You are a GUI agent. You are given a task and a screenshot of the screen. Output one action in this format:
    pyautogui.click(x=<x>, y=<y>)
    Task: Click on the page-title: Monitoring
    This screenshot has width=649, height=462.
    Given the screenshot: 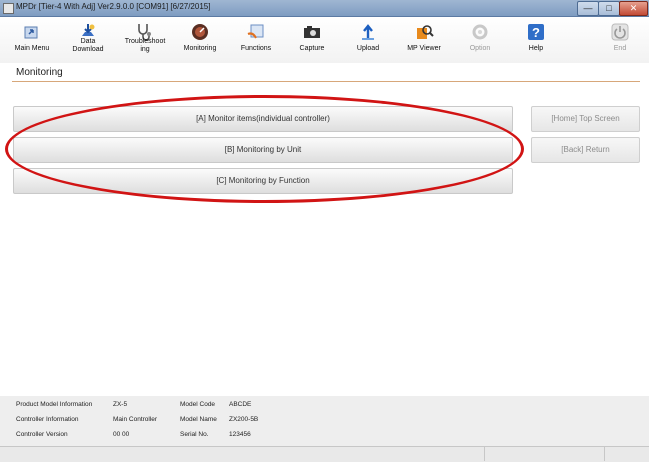 What is the action you would take?
    pyautogui.click(x=39, y=72)
    